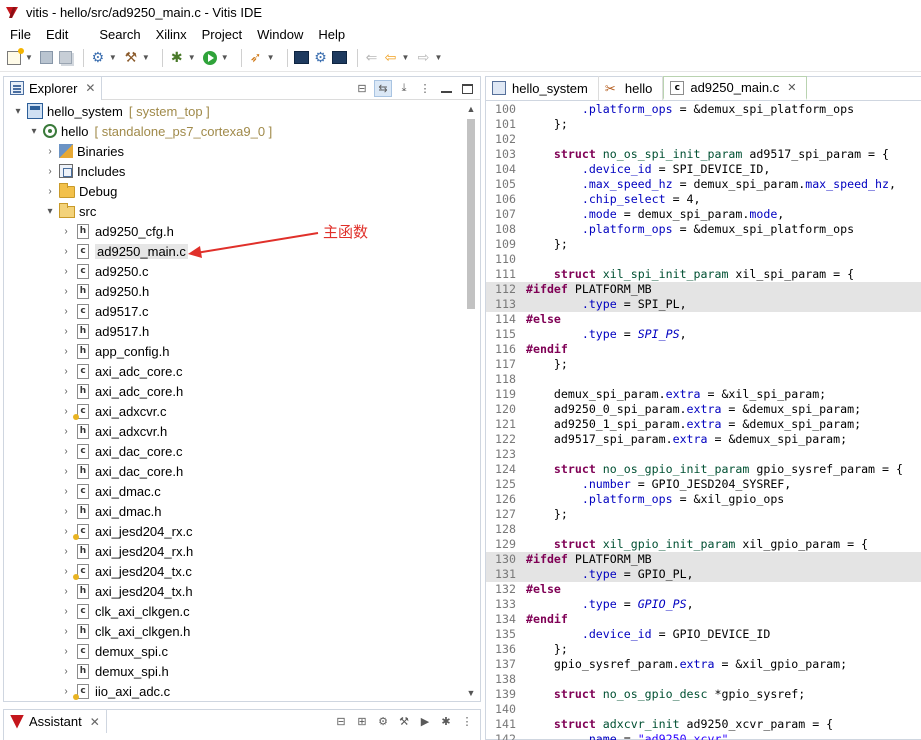 This screenshot has height=740, width=921. I want to click on assistant-tab: Assistant ✕, so click(55, 721).